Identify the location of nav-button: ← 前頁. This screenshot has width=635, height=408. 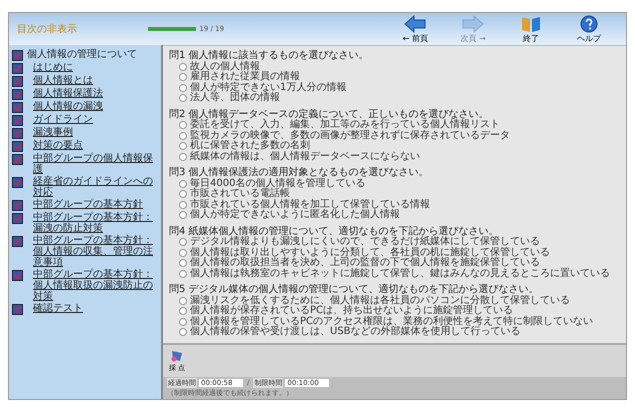
(415, 29).